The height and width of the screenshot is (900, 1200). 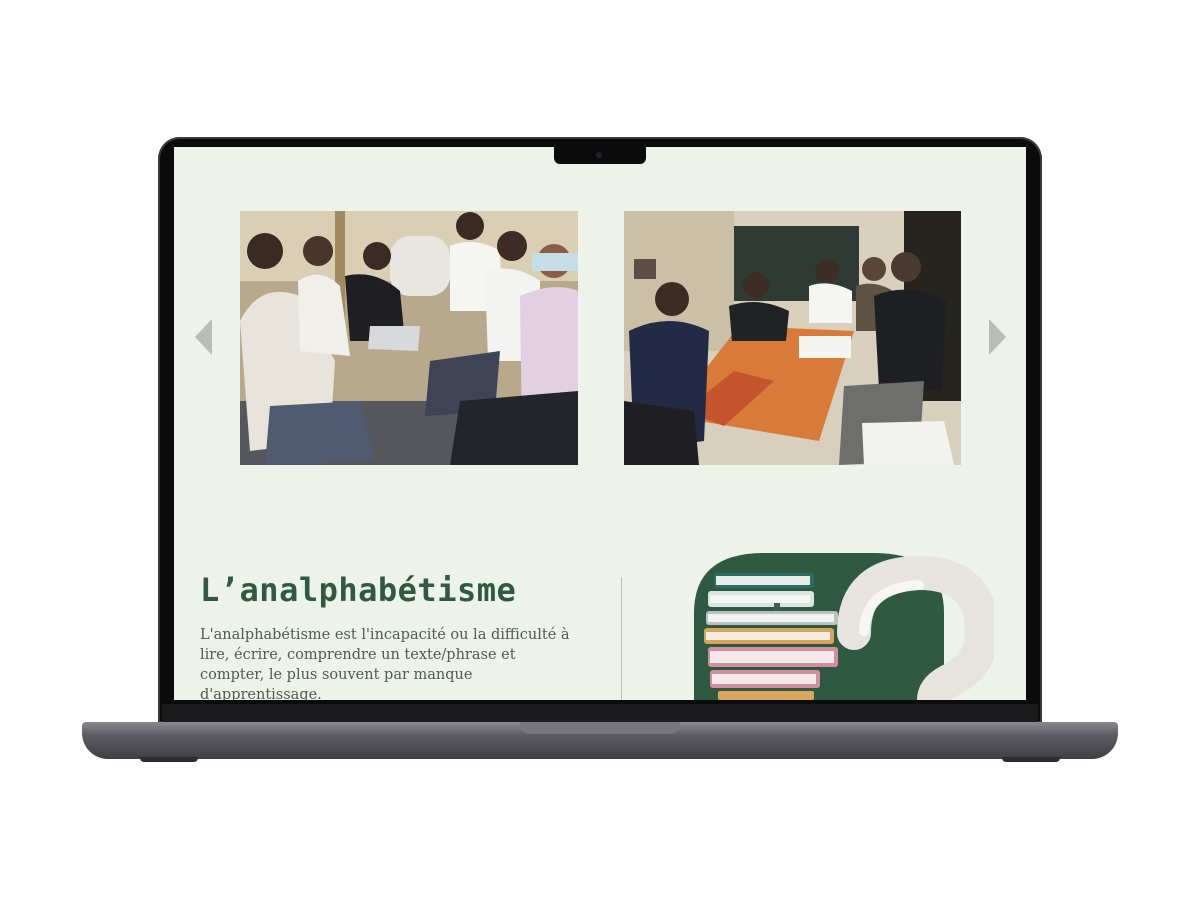 I want to click on laptop-foot-left, so click(x=169, y=759).